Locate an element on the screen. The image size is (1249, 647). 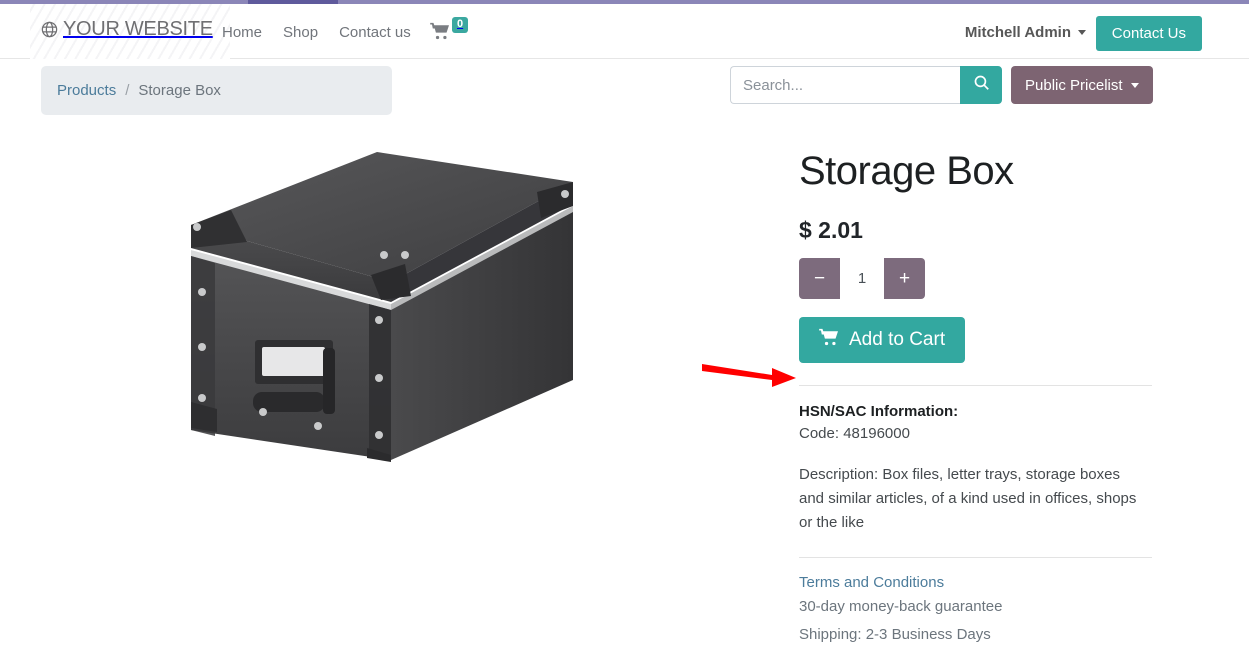
main-navigation: Home Shop Contact us is located at coordinates (316, 32).